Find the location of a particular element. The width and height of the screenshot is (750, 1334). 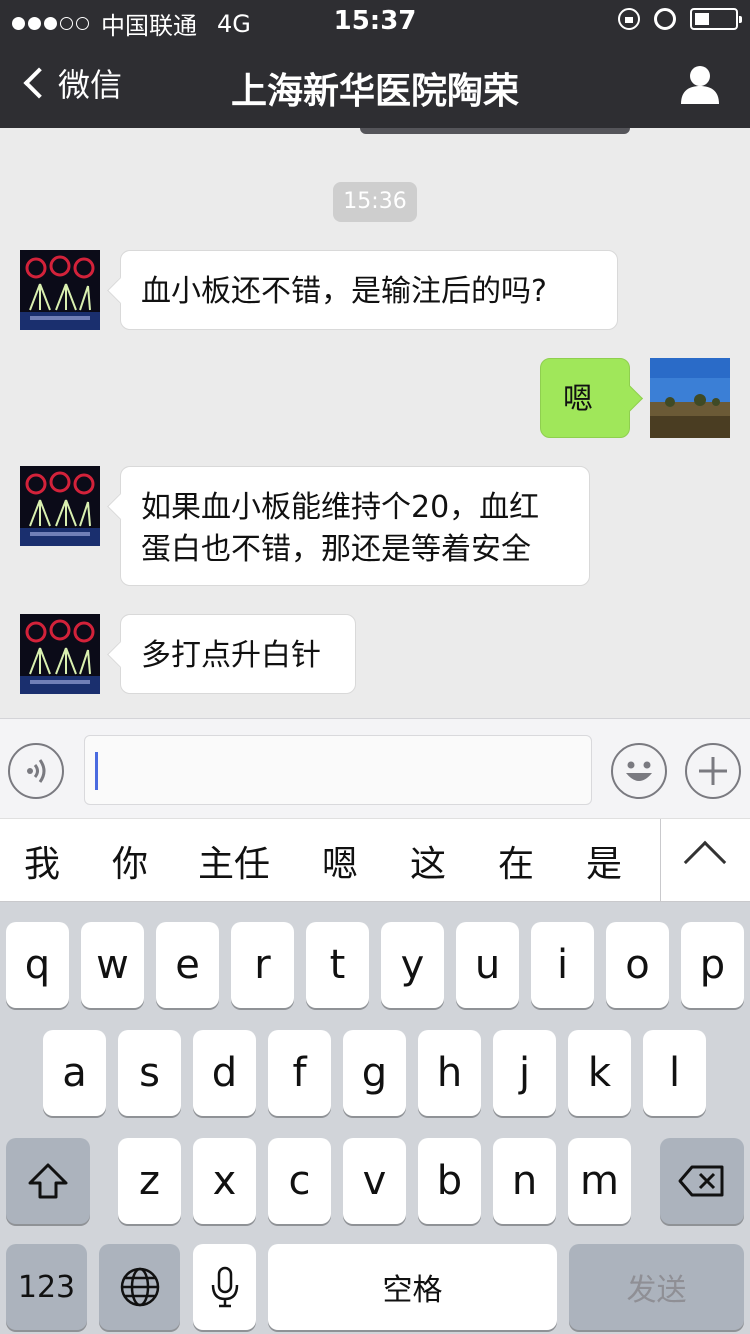

key-x: x is located at coordinates (224, 1181).